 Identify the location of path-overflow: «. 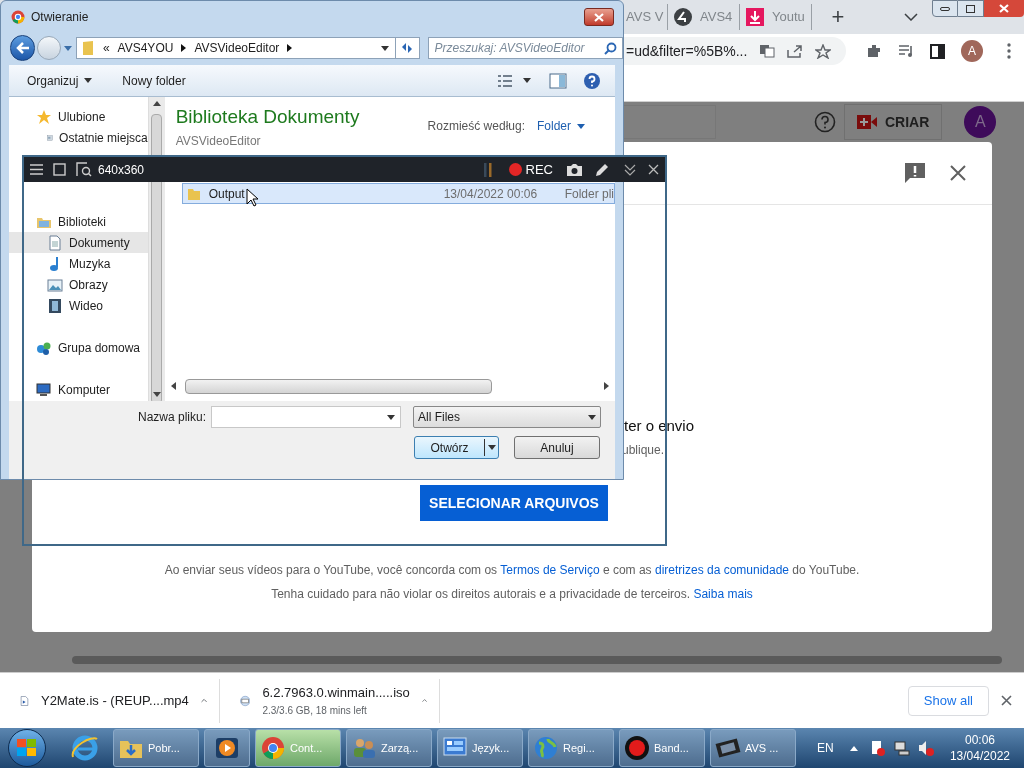
(106, 48).